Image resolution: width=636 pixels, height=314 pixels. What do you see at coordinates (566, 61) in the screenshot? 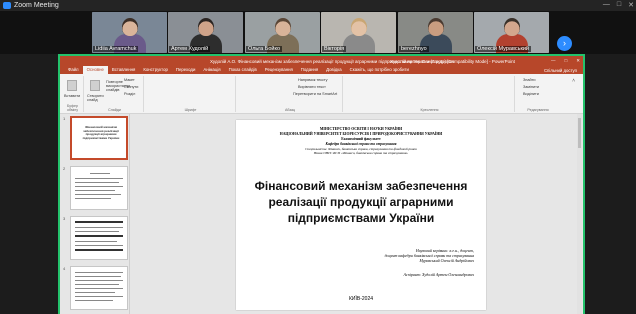
I see `ppt-maximize-icon: □` at bounding box center [566, 61].